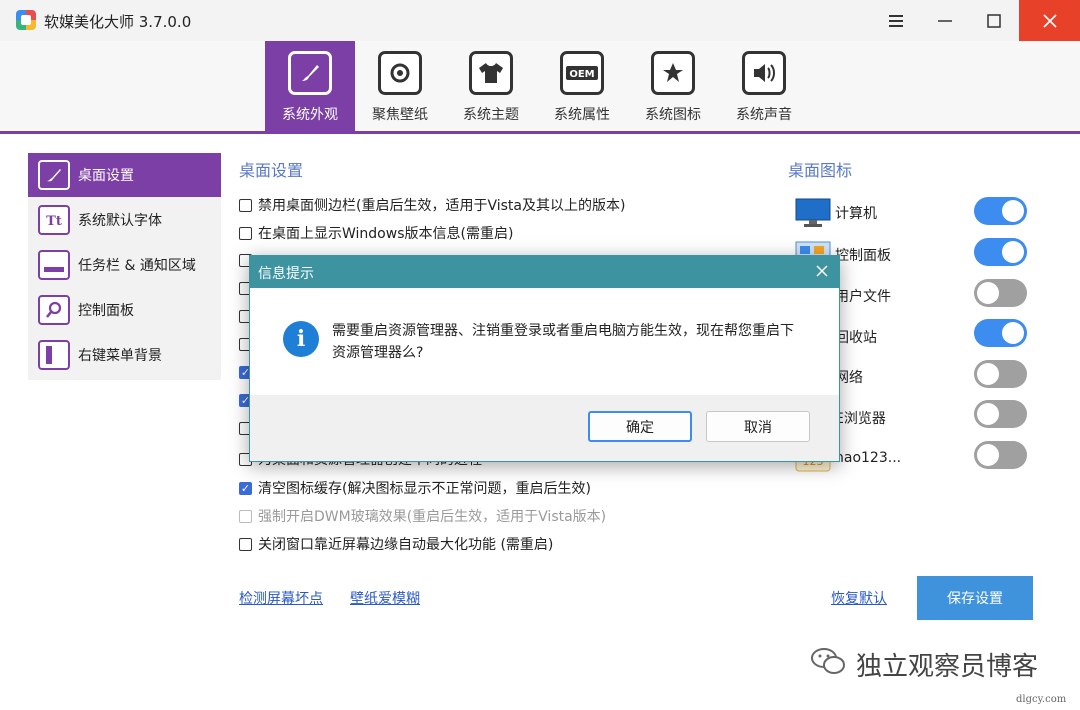 The image size is (1080, 710). I want to click on ok-button: 确定, so click(640, 426).